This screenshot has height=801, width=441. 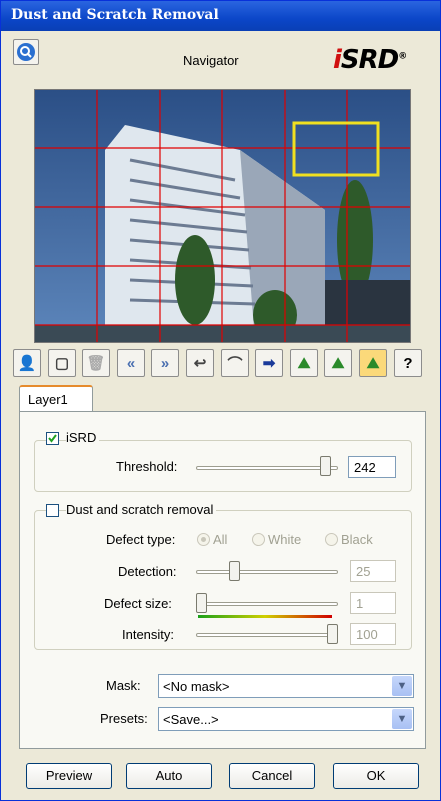 I want to click on toolbar-button-3: 🗑, so click(x=96, y=363).